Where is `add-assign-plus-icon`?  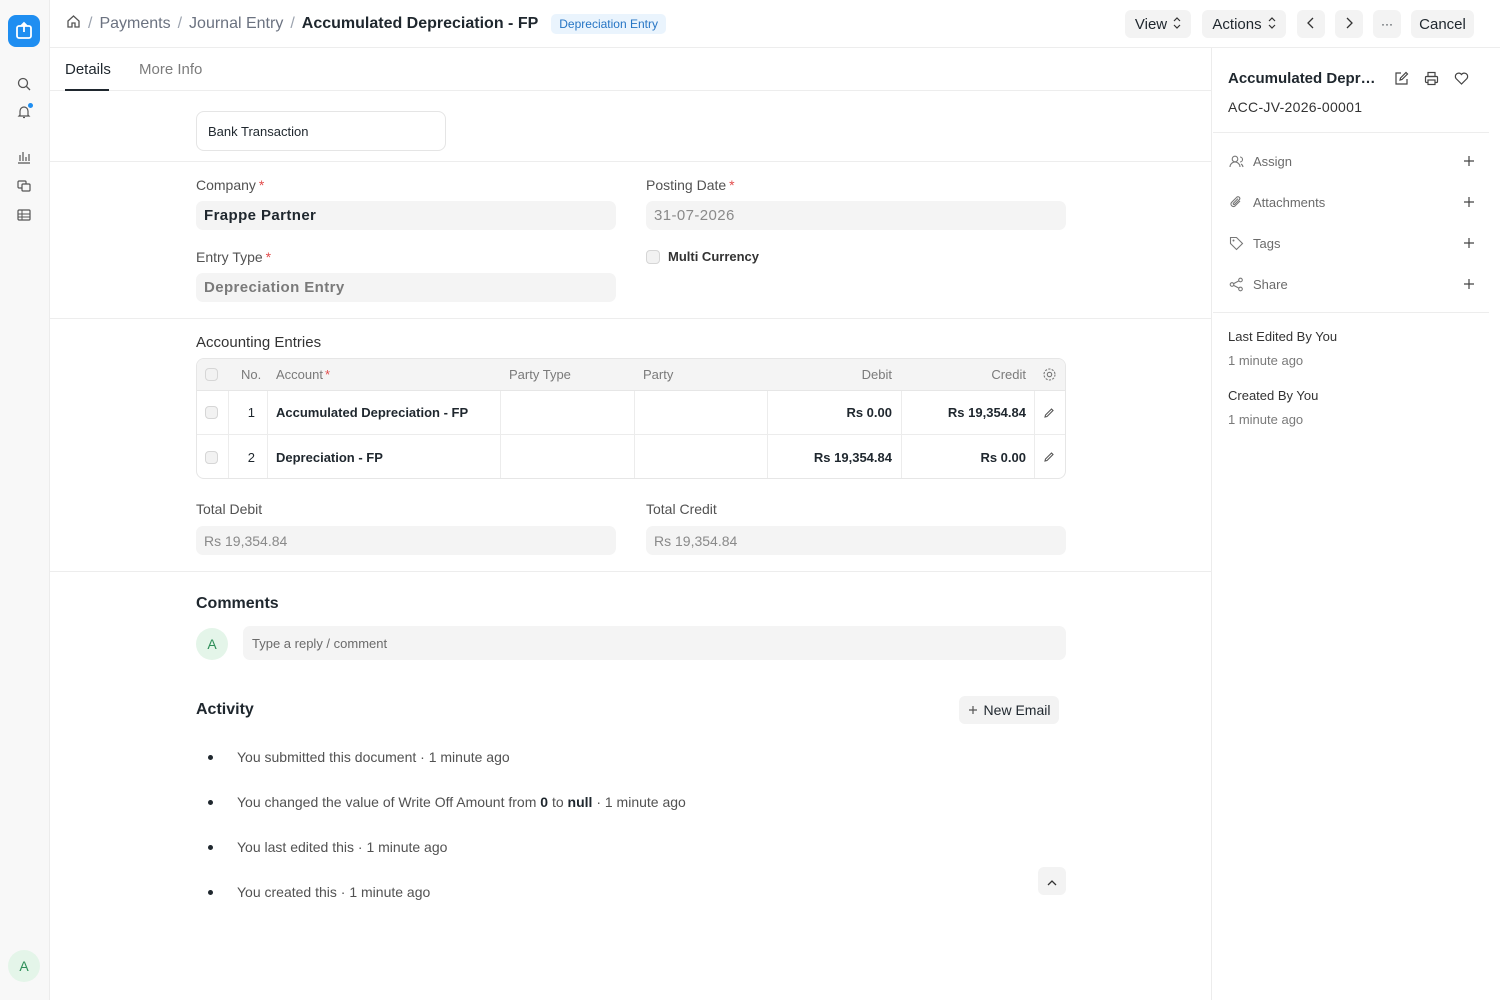 add-assign-plus-icon is located at coordinates (1469, 161).